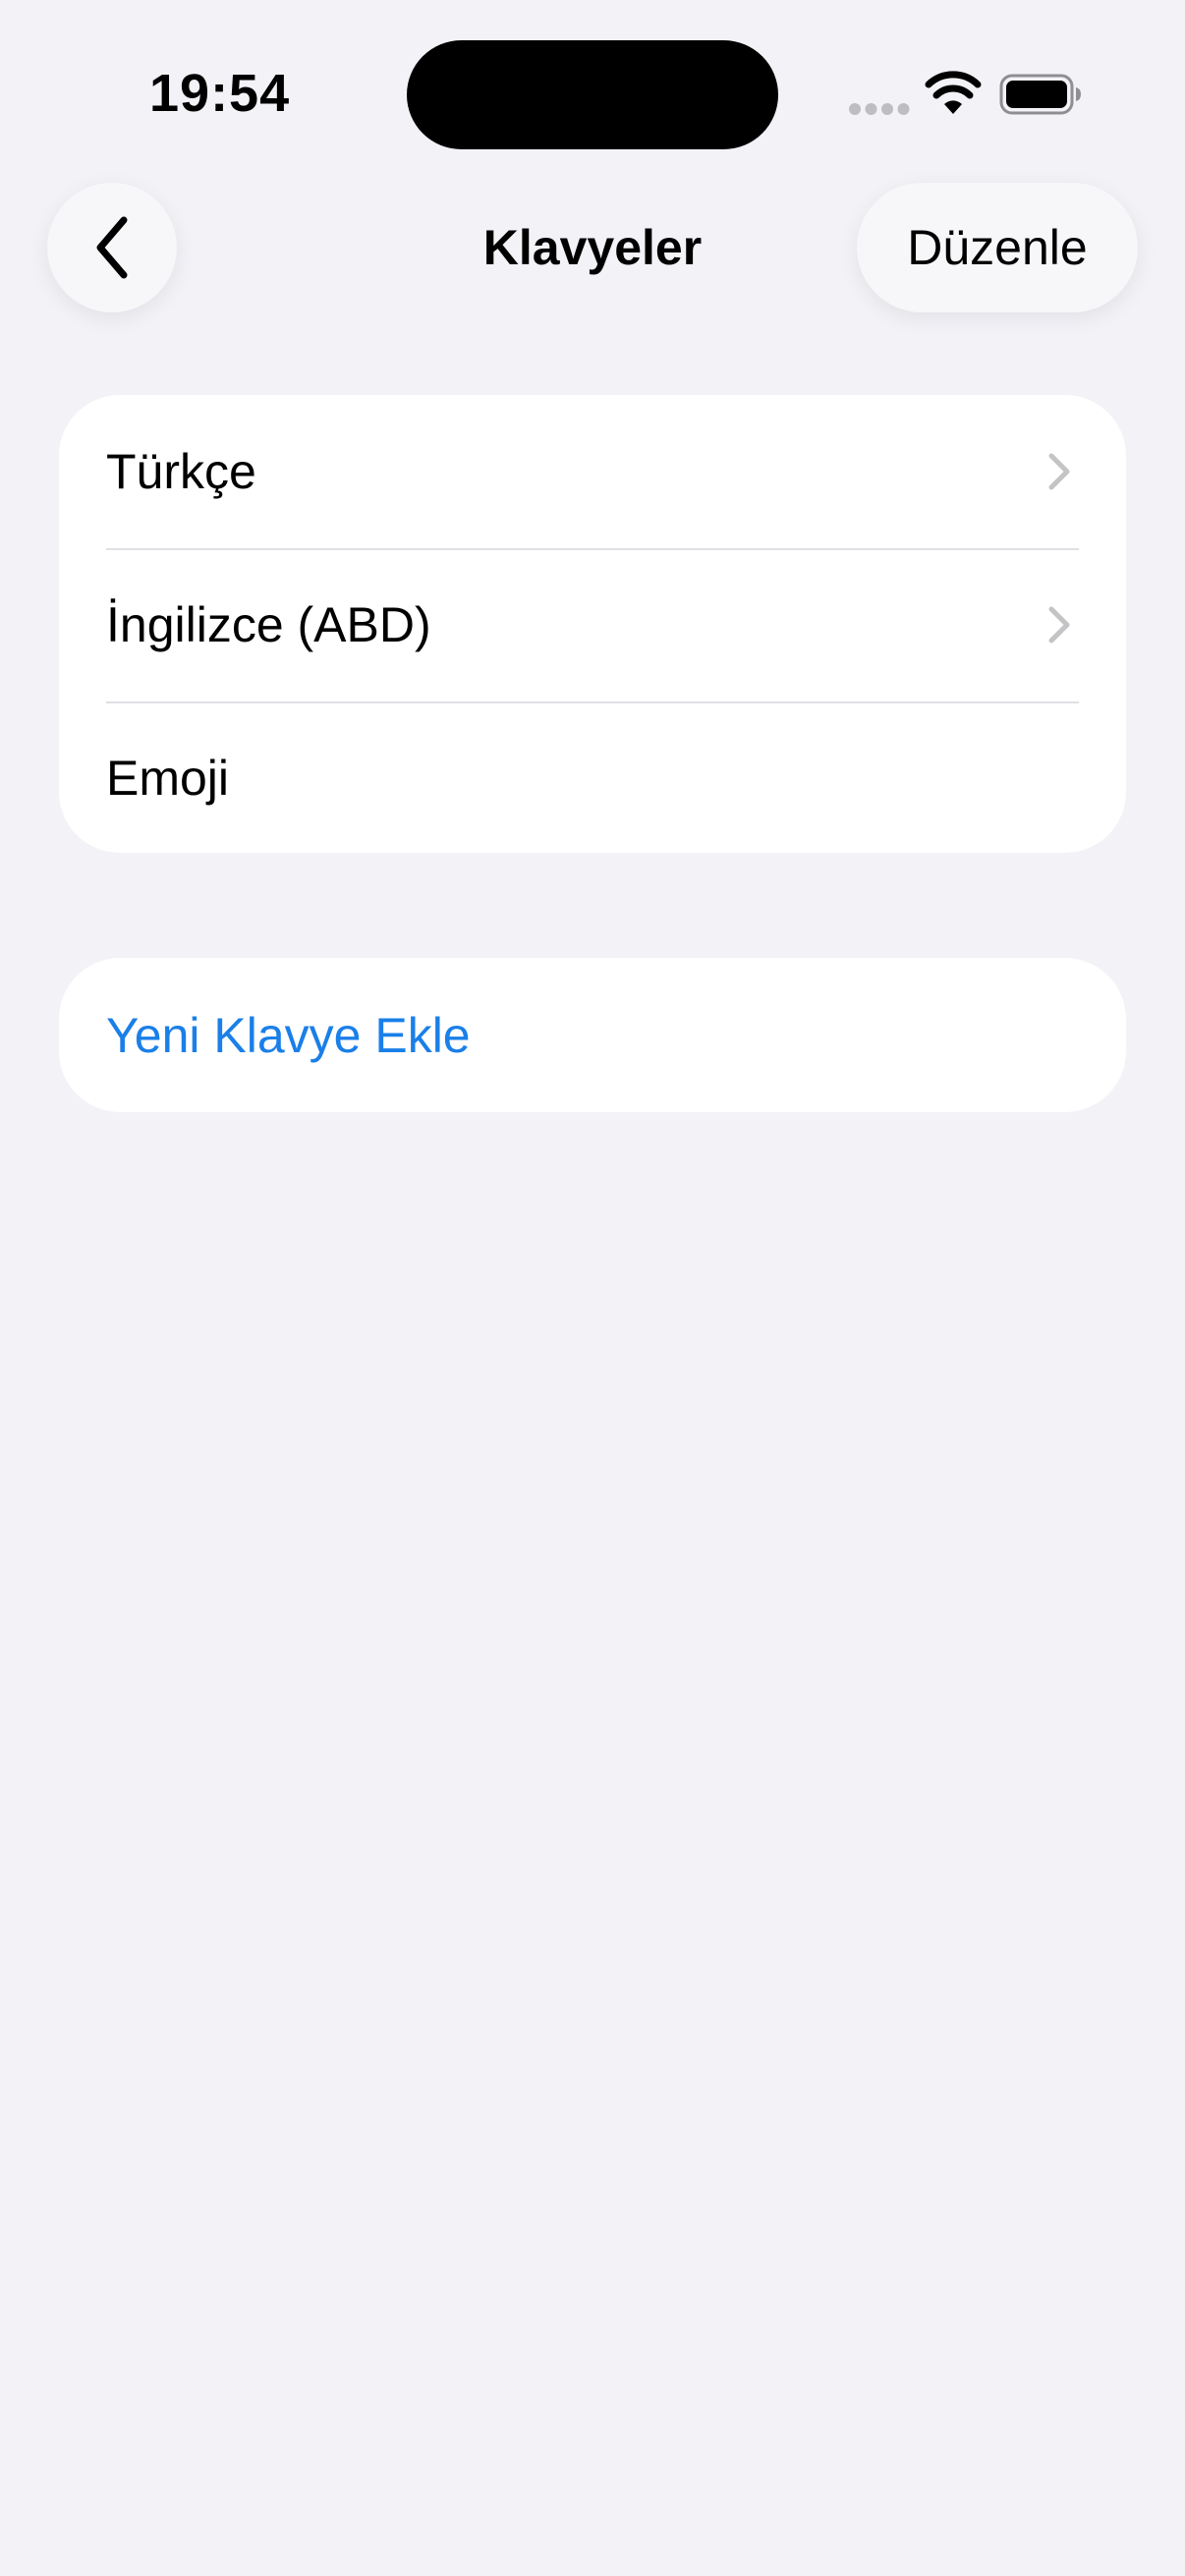  Describe the element at coordinates (268, 624) in the screenshot. I see `keyboard-item-label: İngilizce (ABD)` at that location.